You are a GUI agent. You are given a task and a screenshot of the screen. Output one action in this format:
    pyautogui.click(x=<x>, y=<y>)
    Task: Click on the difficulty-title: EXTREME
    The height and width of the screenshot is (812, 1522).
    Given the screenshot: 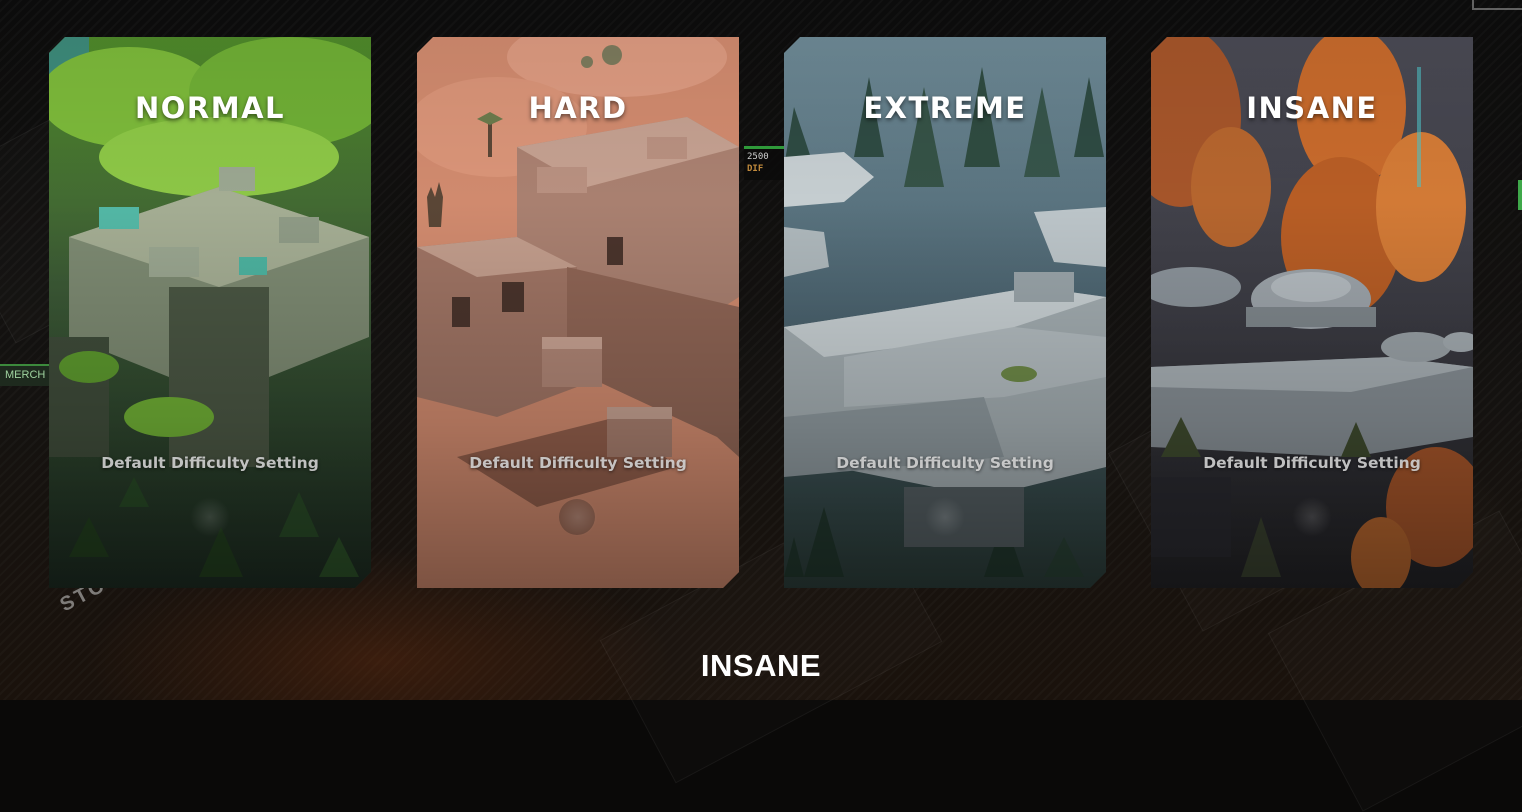 What is the action you would take?
    pyautogui.click(x=945, y=108)
    